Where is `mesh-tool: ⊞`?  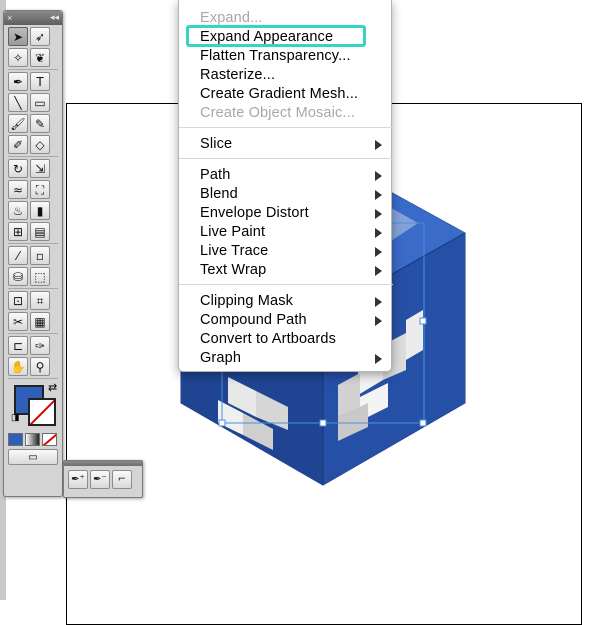
mesh-tool: ⊞ is located at coordinates (18, 231).